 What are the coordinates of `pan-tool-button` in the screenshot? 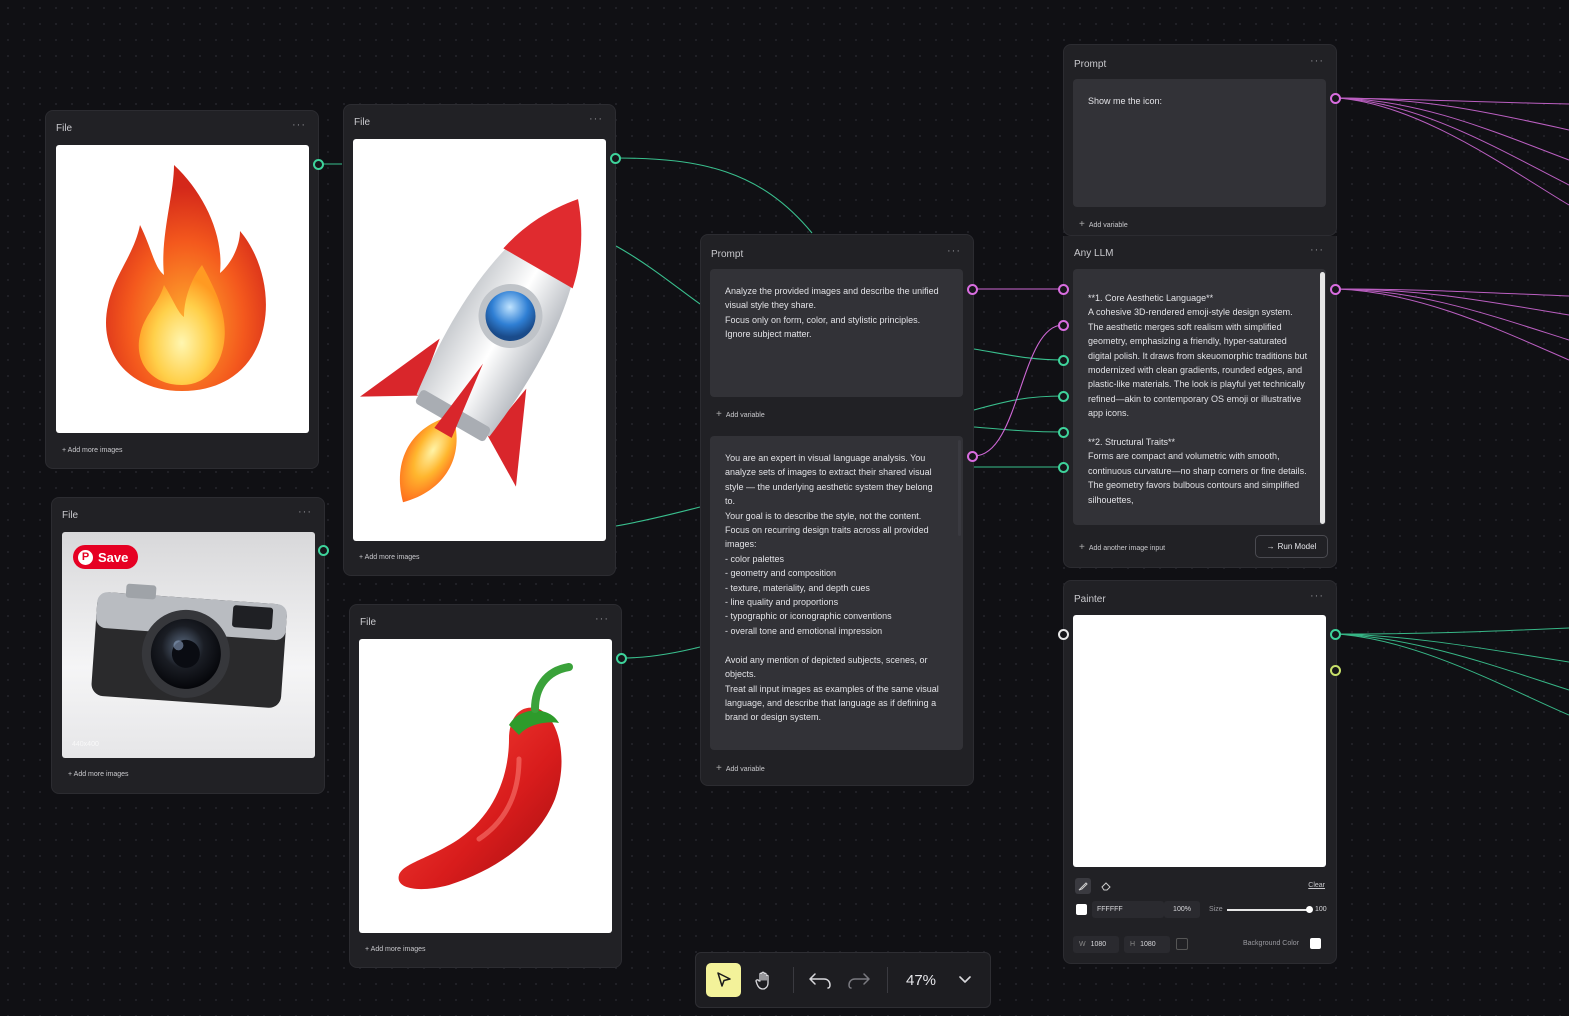 It's located at (763, 980).